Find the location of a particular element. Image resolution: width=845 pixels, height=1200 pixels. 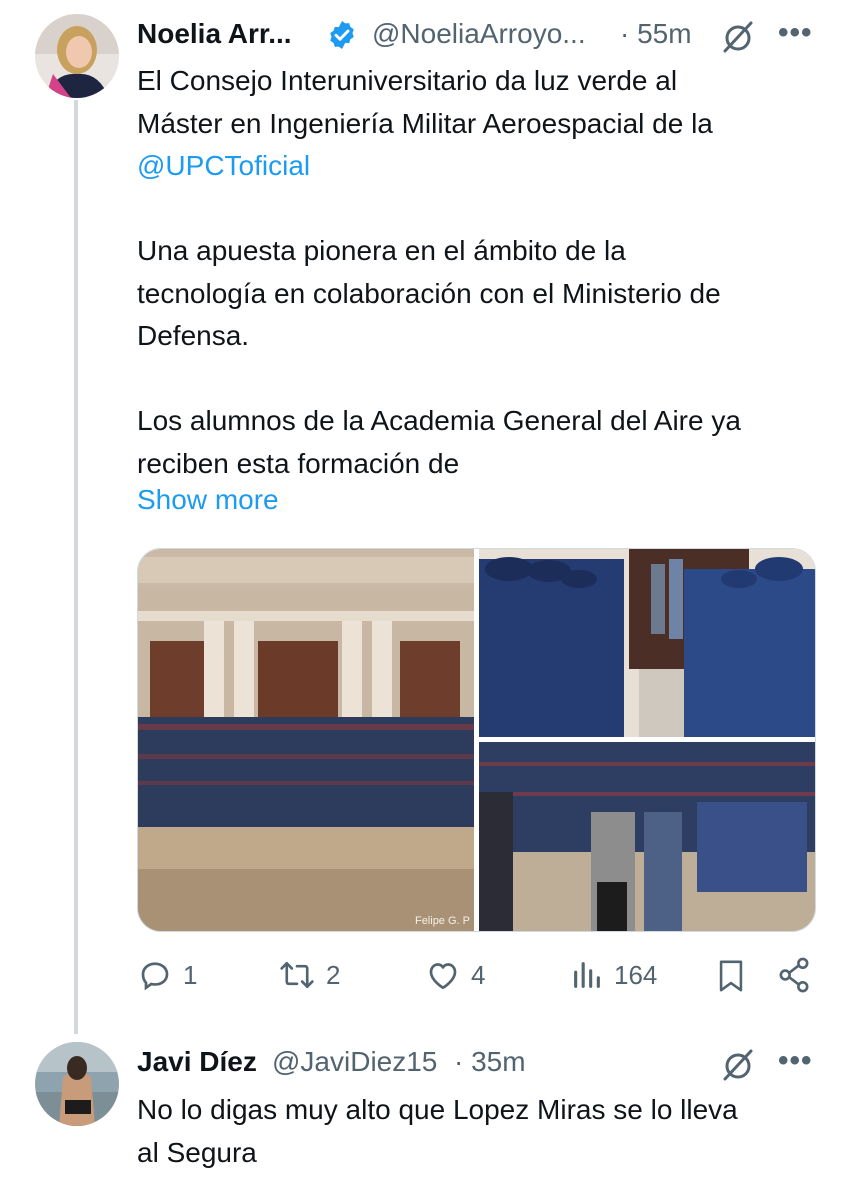

verified-badge-icon is located at coordinates (342, 35).